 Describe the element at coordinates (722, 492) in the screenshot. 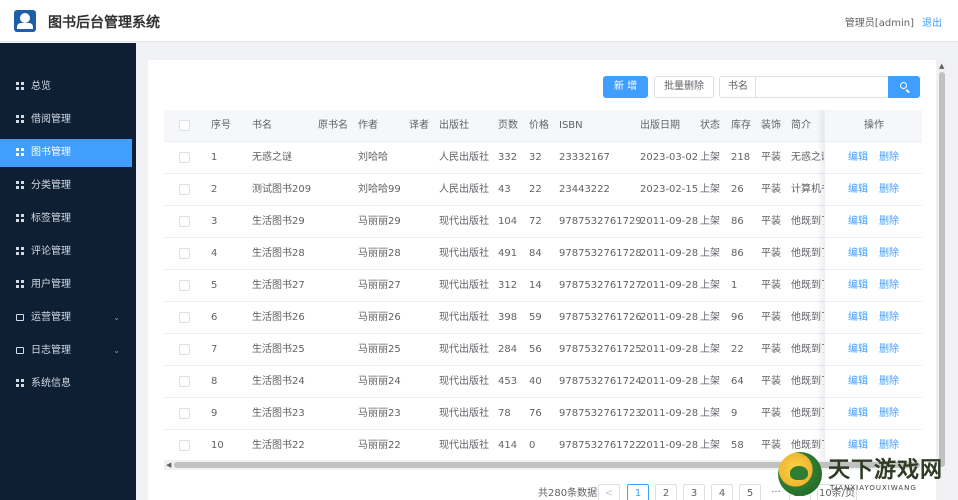

I see `page-4-button: 4` at that location.